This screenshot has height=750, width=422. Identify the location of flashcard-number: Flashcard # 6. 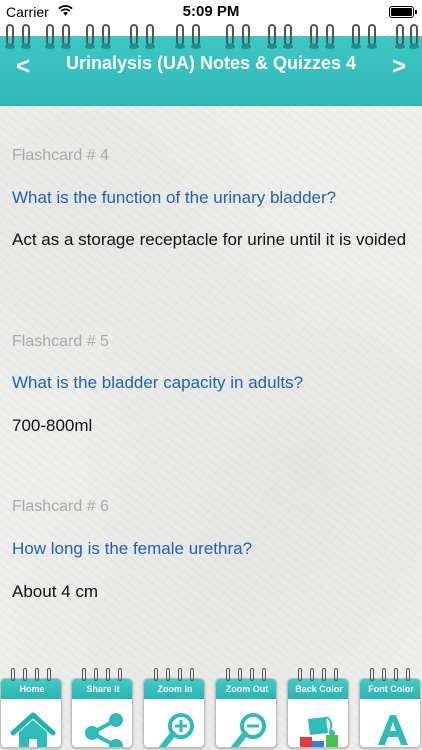
(60, 506).